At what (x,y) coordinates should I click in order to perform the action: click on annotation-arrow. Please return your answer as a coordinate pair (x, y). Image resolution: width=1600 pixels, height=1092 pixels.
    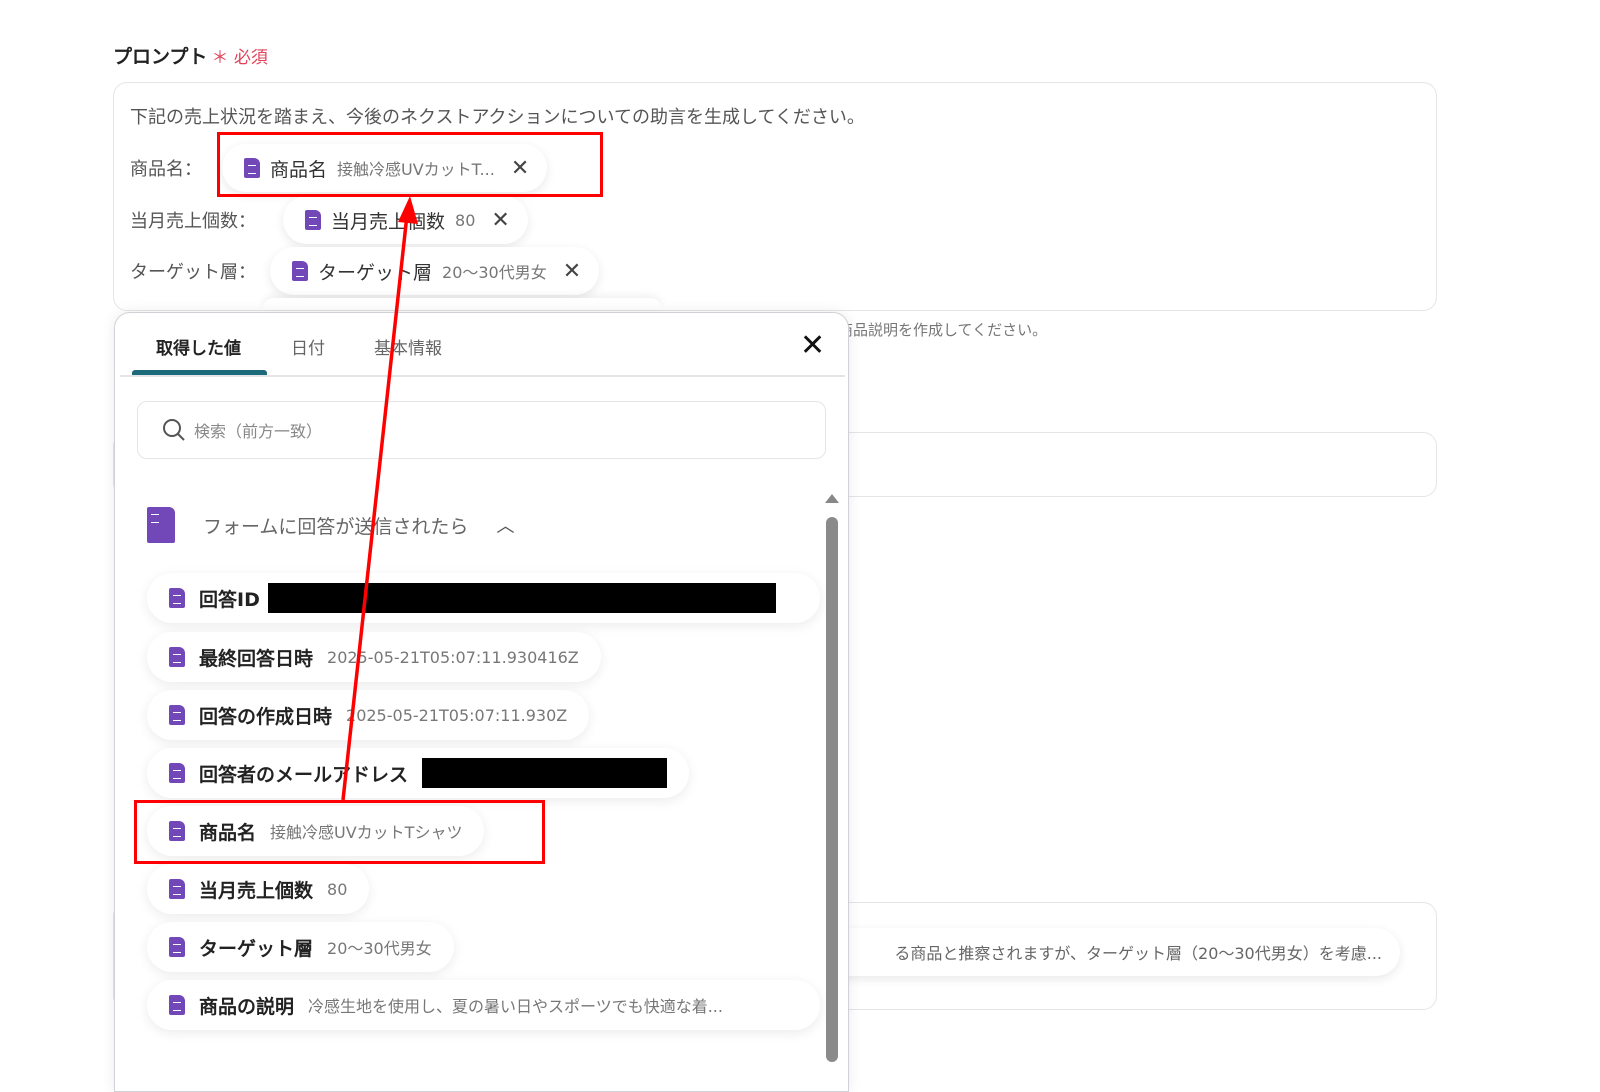
    Looking at the image, I should click on (379, 498).